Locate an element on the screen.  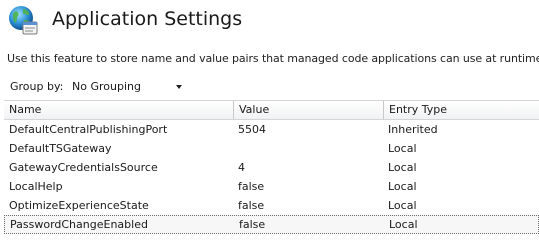
cell-entry-type: Inherited is located at coordinates (413, 129).